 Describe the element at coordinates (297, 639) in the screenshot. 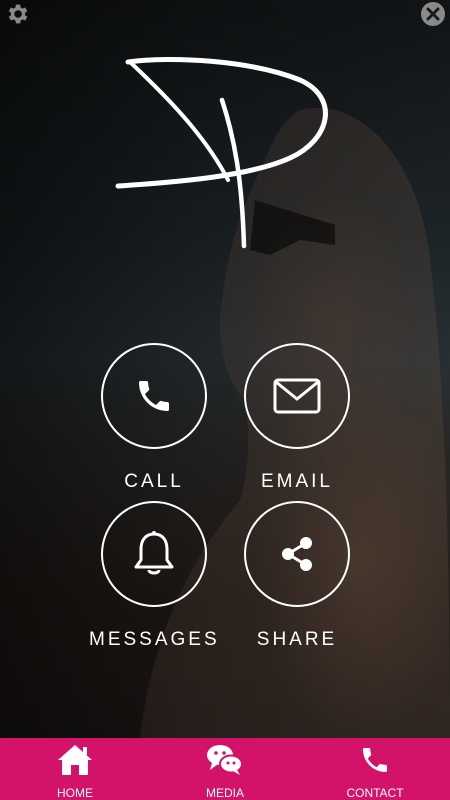

I see `share-label: SHARE` at that location.